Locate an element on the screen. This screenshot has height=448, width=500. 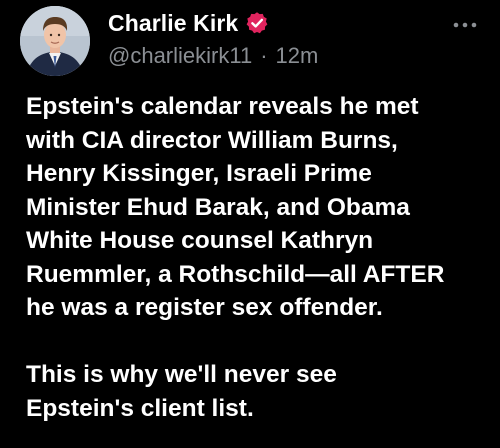
tweet-text-line: he was a register sex offender. is located at coordinates (204, 307).